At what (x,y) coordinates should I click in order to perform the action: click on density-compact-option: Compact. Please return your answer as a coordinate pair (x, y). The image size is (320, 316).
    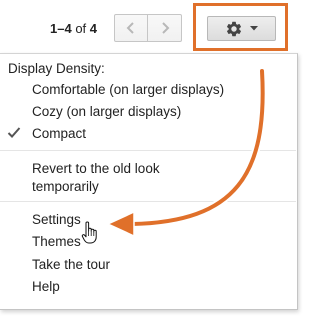
    Looking at the image, I should click on (59, 133).